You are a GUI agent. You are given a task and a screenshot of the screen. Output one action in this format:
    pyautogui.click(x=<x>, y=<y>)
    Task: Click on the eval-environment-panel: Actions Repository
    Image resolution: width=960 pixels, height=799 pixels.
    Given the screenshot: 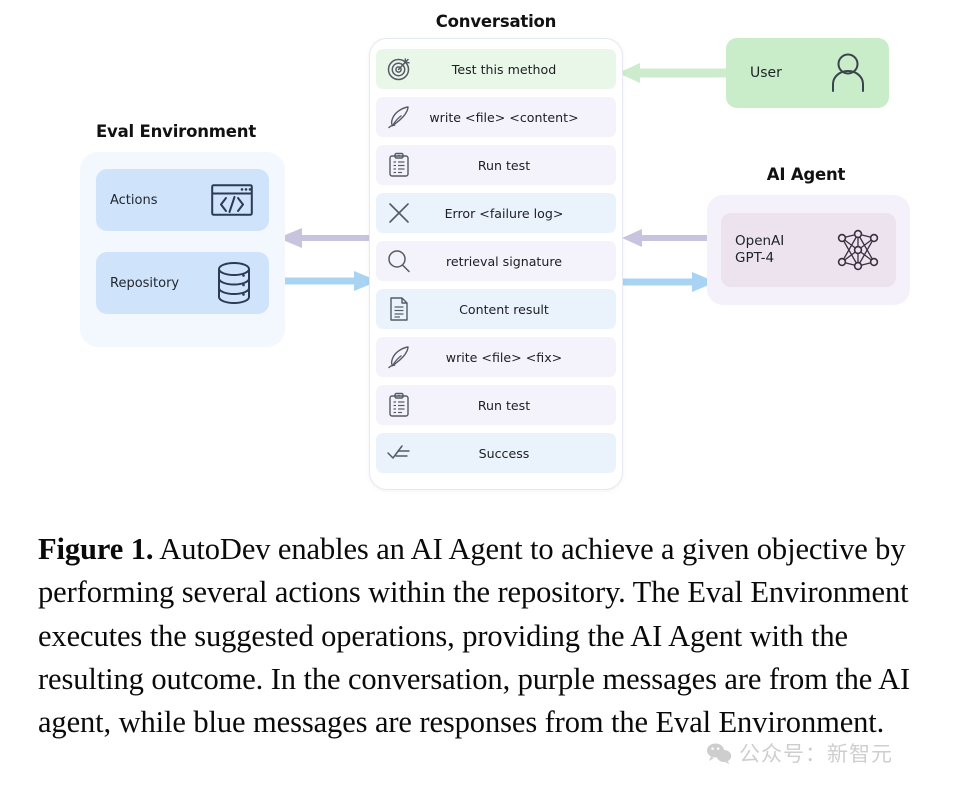 What is the action you would take?
    pyautogui.click(x=182, y=249)
    